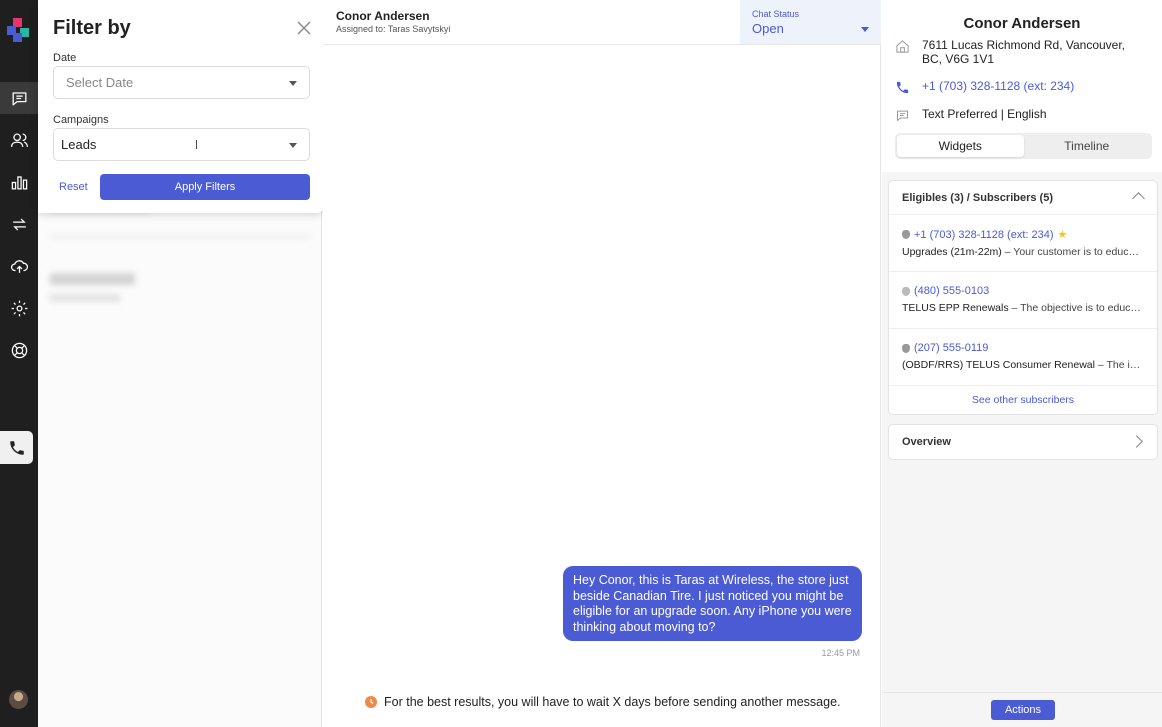  I want to click on left-rail, so click(19, 363).